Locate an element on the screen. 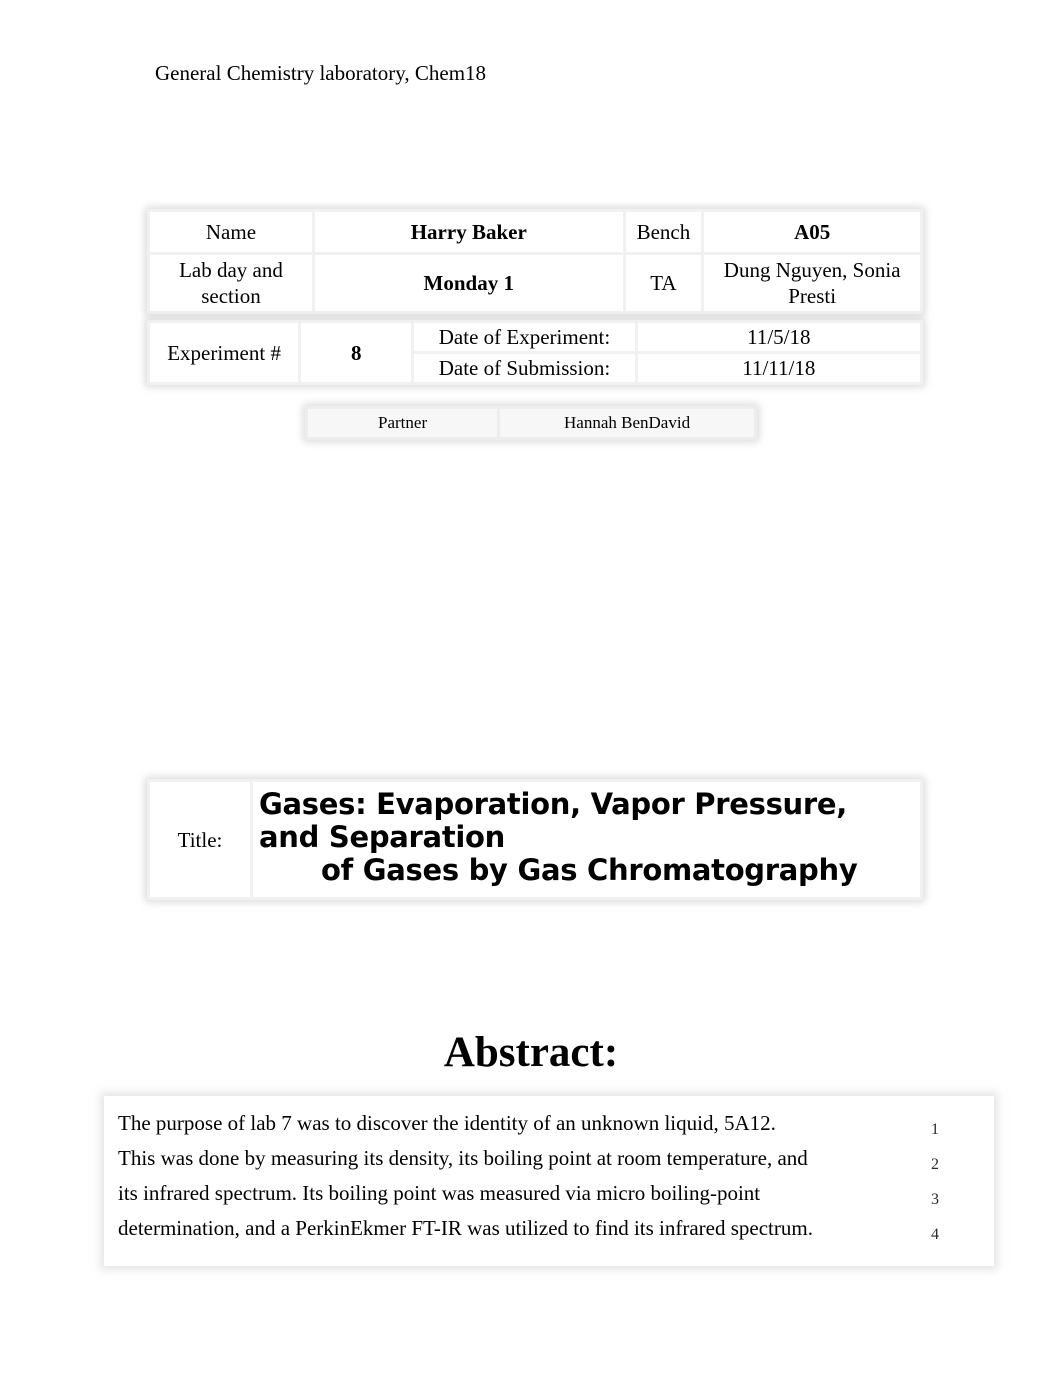 The image size is (1062, 1377). table-row: Partner Hannah BenDavid is located at coordinates (531, 423).